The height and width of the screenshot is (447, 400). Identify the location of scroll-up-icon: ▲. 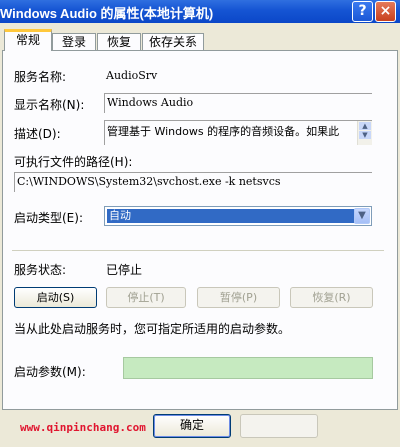
(365, 126).